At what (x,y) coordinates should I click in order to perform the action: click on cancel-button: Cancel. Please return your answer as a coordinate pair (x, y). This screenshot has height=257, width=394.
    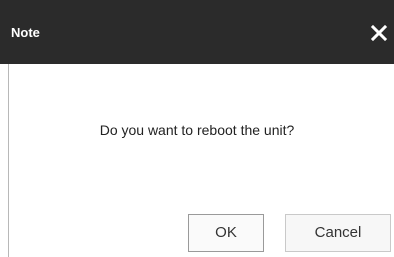
    Looking at the image, I should click on (338, 233).